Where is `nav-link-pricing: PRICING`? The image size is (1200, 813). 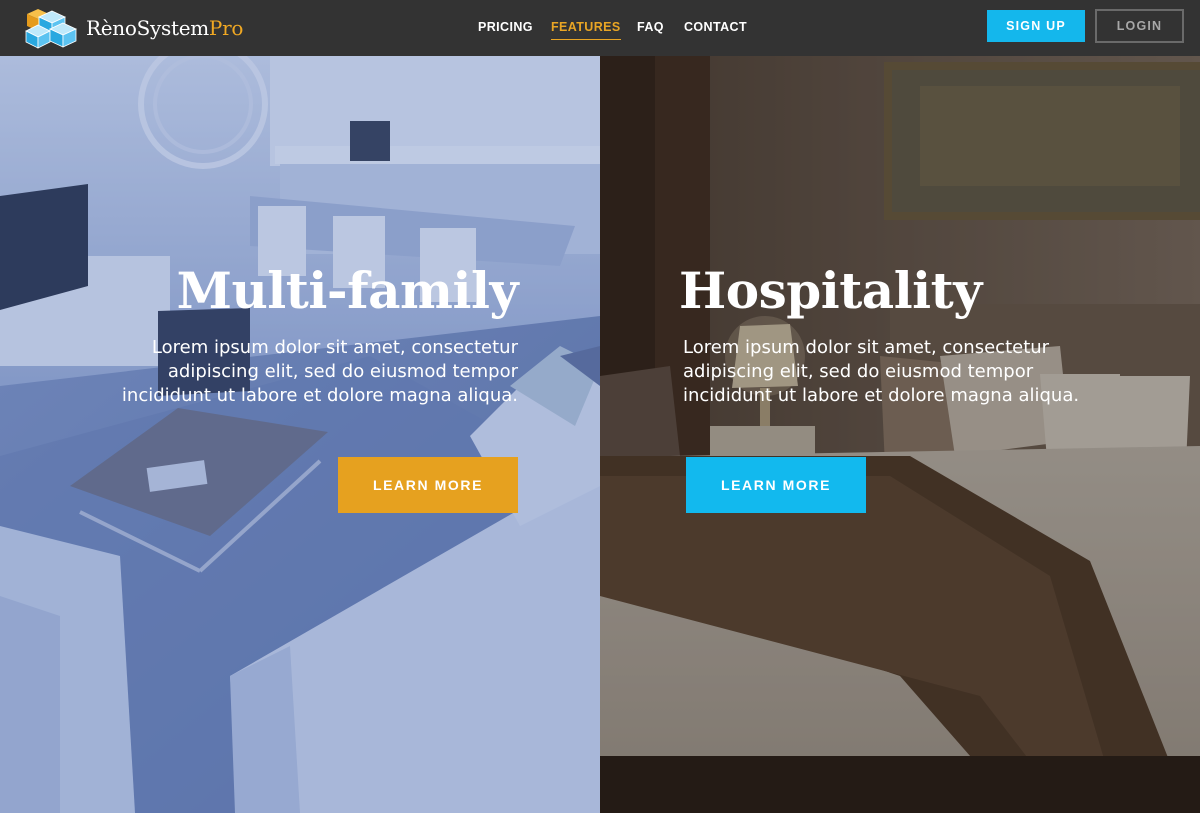 nav-link-pricing: PRICING is located at coordinates (505, 27).